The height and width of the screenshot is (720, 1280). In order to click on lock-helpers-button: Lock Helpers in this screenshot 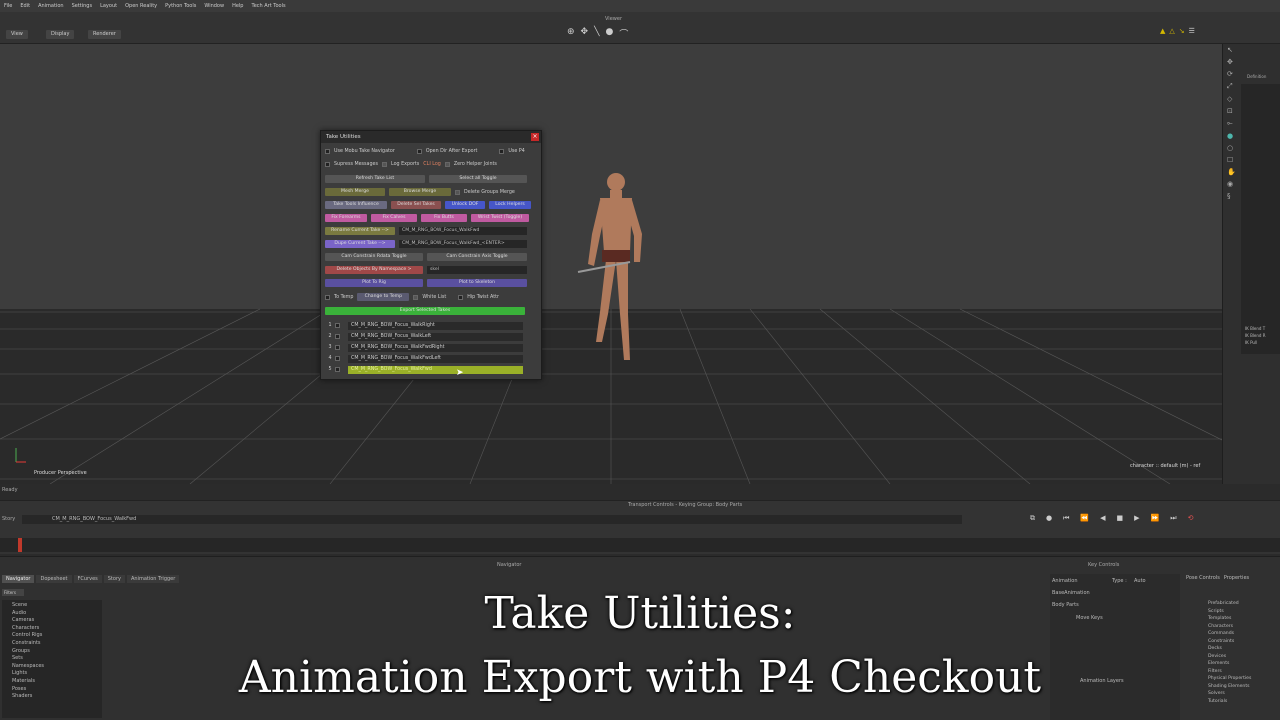, I will do `click(510, 205)`.